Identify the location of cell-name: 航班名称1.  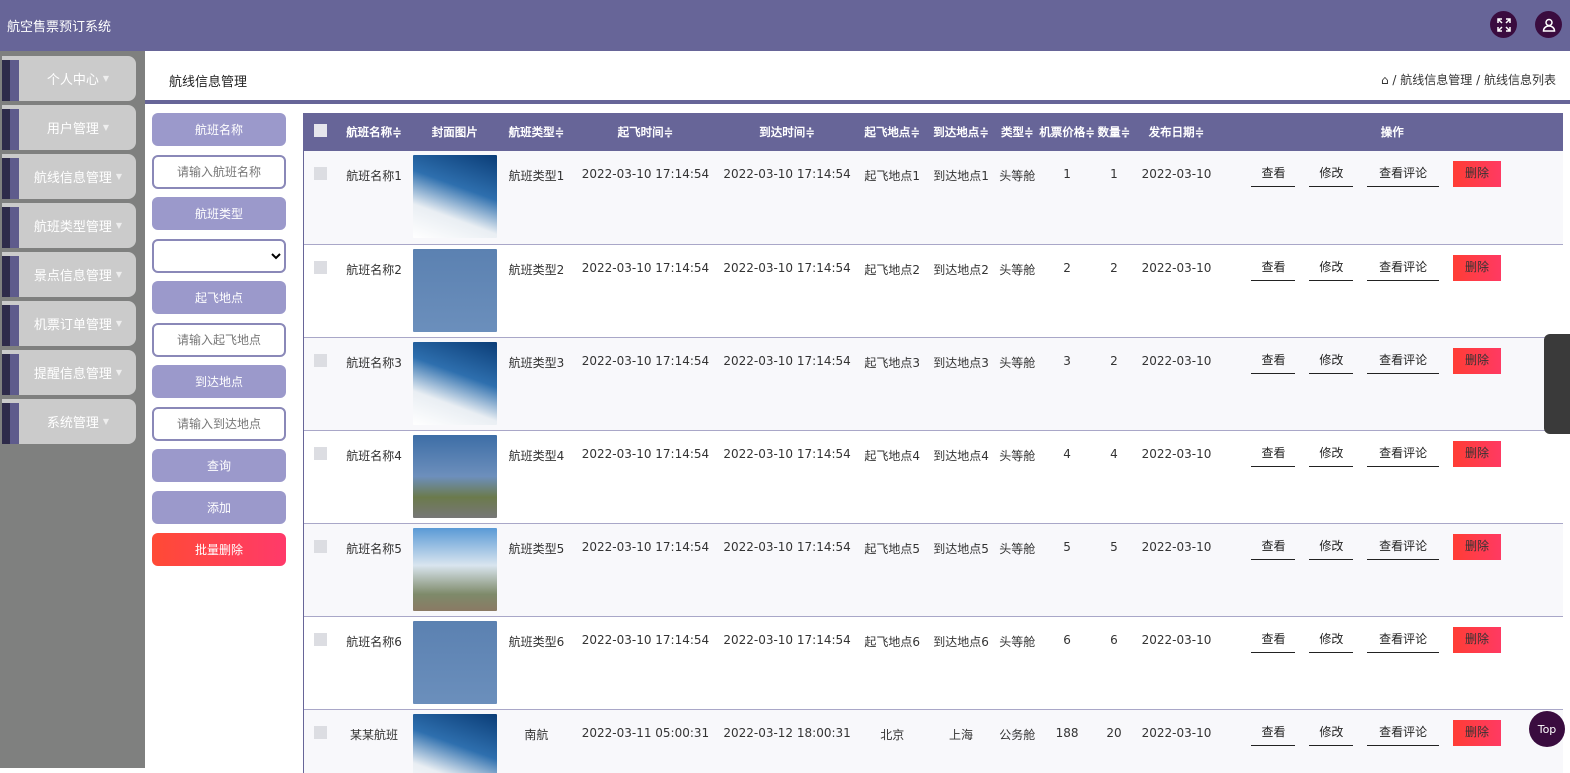
(374, 197).